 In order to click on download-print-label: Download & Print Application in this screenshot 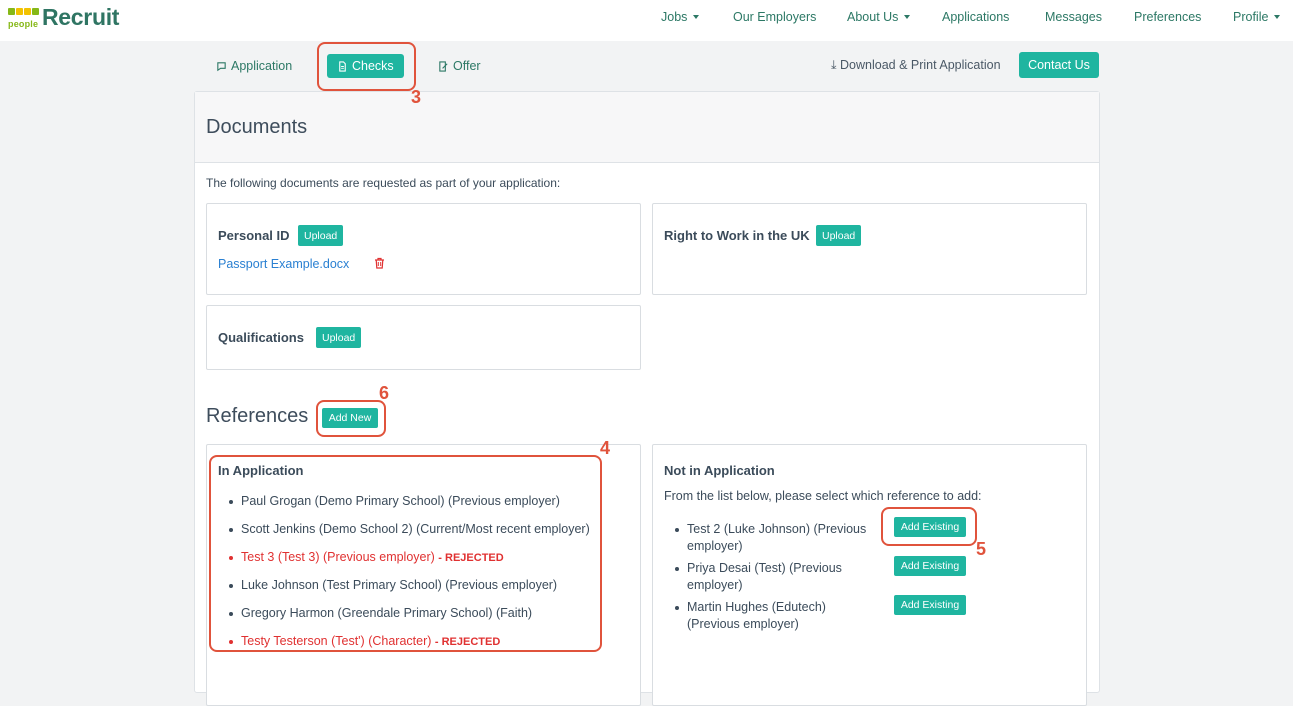, I will do `click(920, 65)`.